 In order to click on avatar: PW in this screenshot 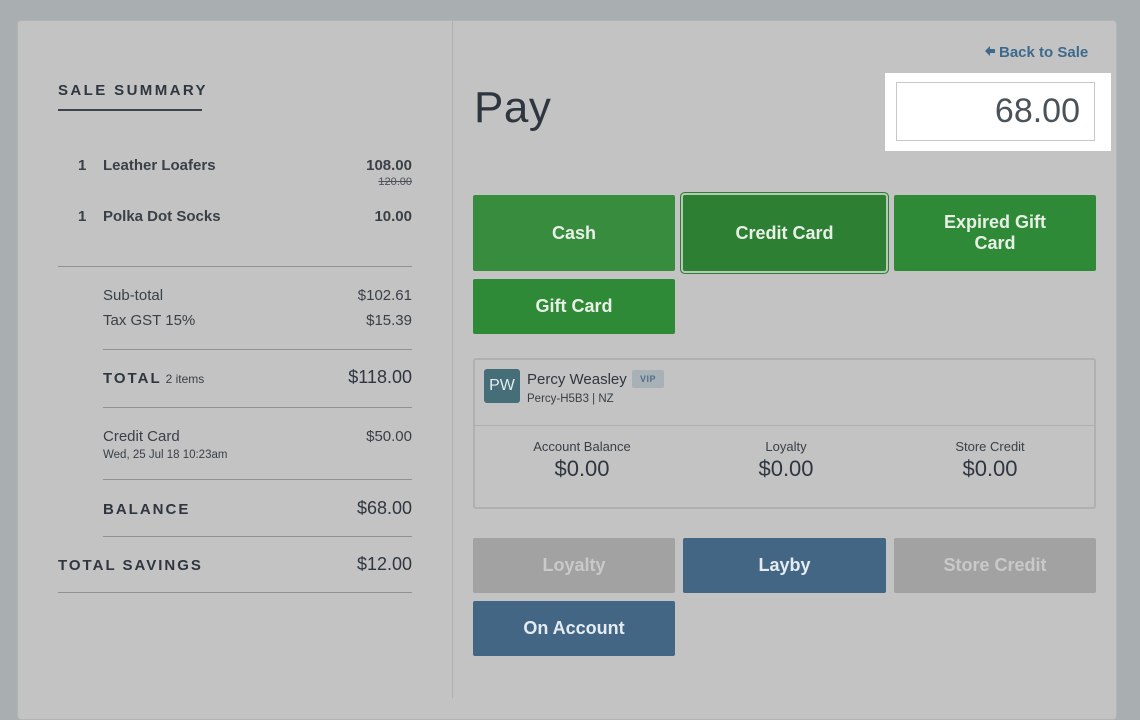, I will do `click(502, 386)`.